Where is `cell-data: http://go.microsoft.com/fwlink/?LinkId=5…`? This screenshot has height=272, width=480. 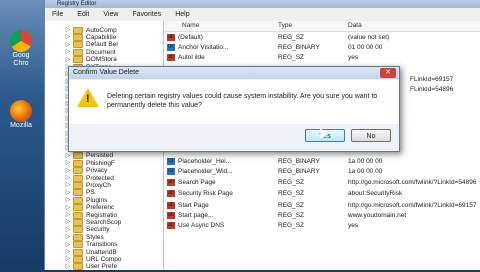 cell-data: http://go.microsoft.com/fwlink/?LinkId=5… is located at coordinates (412, 182).